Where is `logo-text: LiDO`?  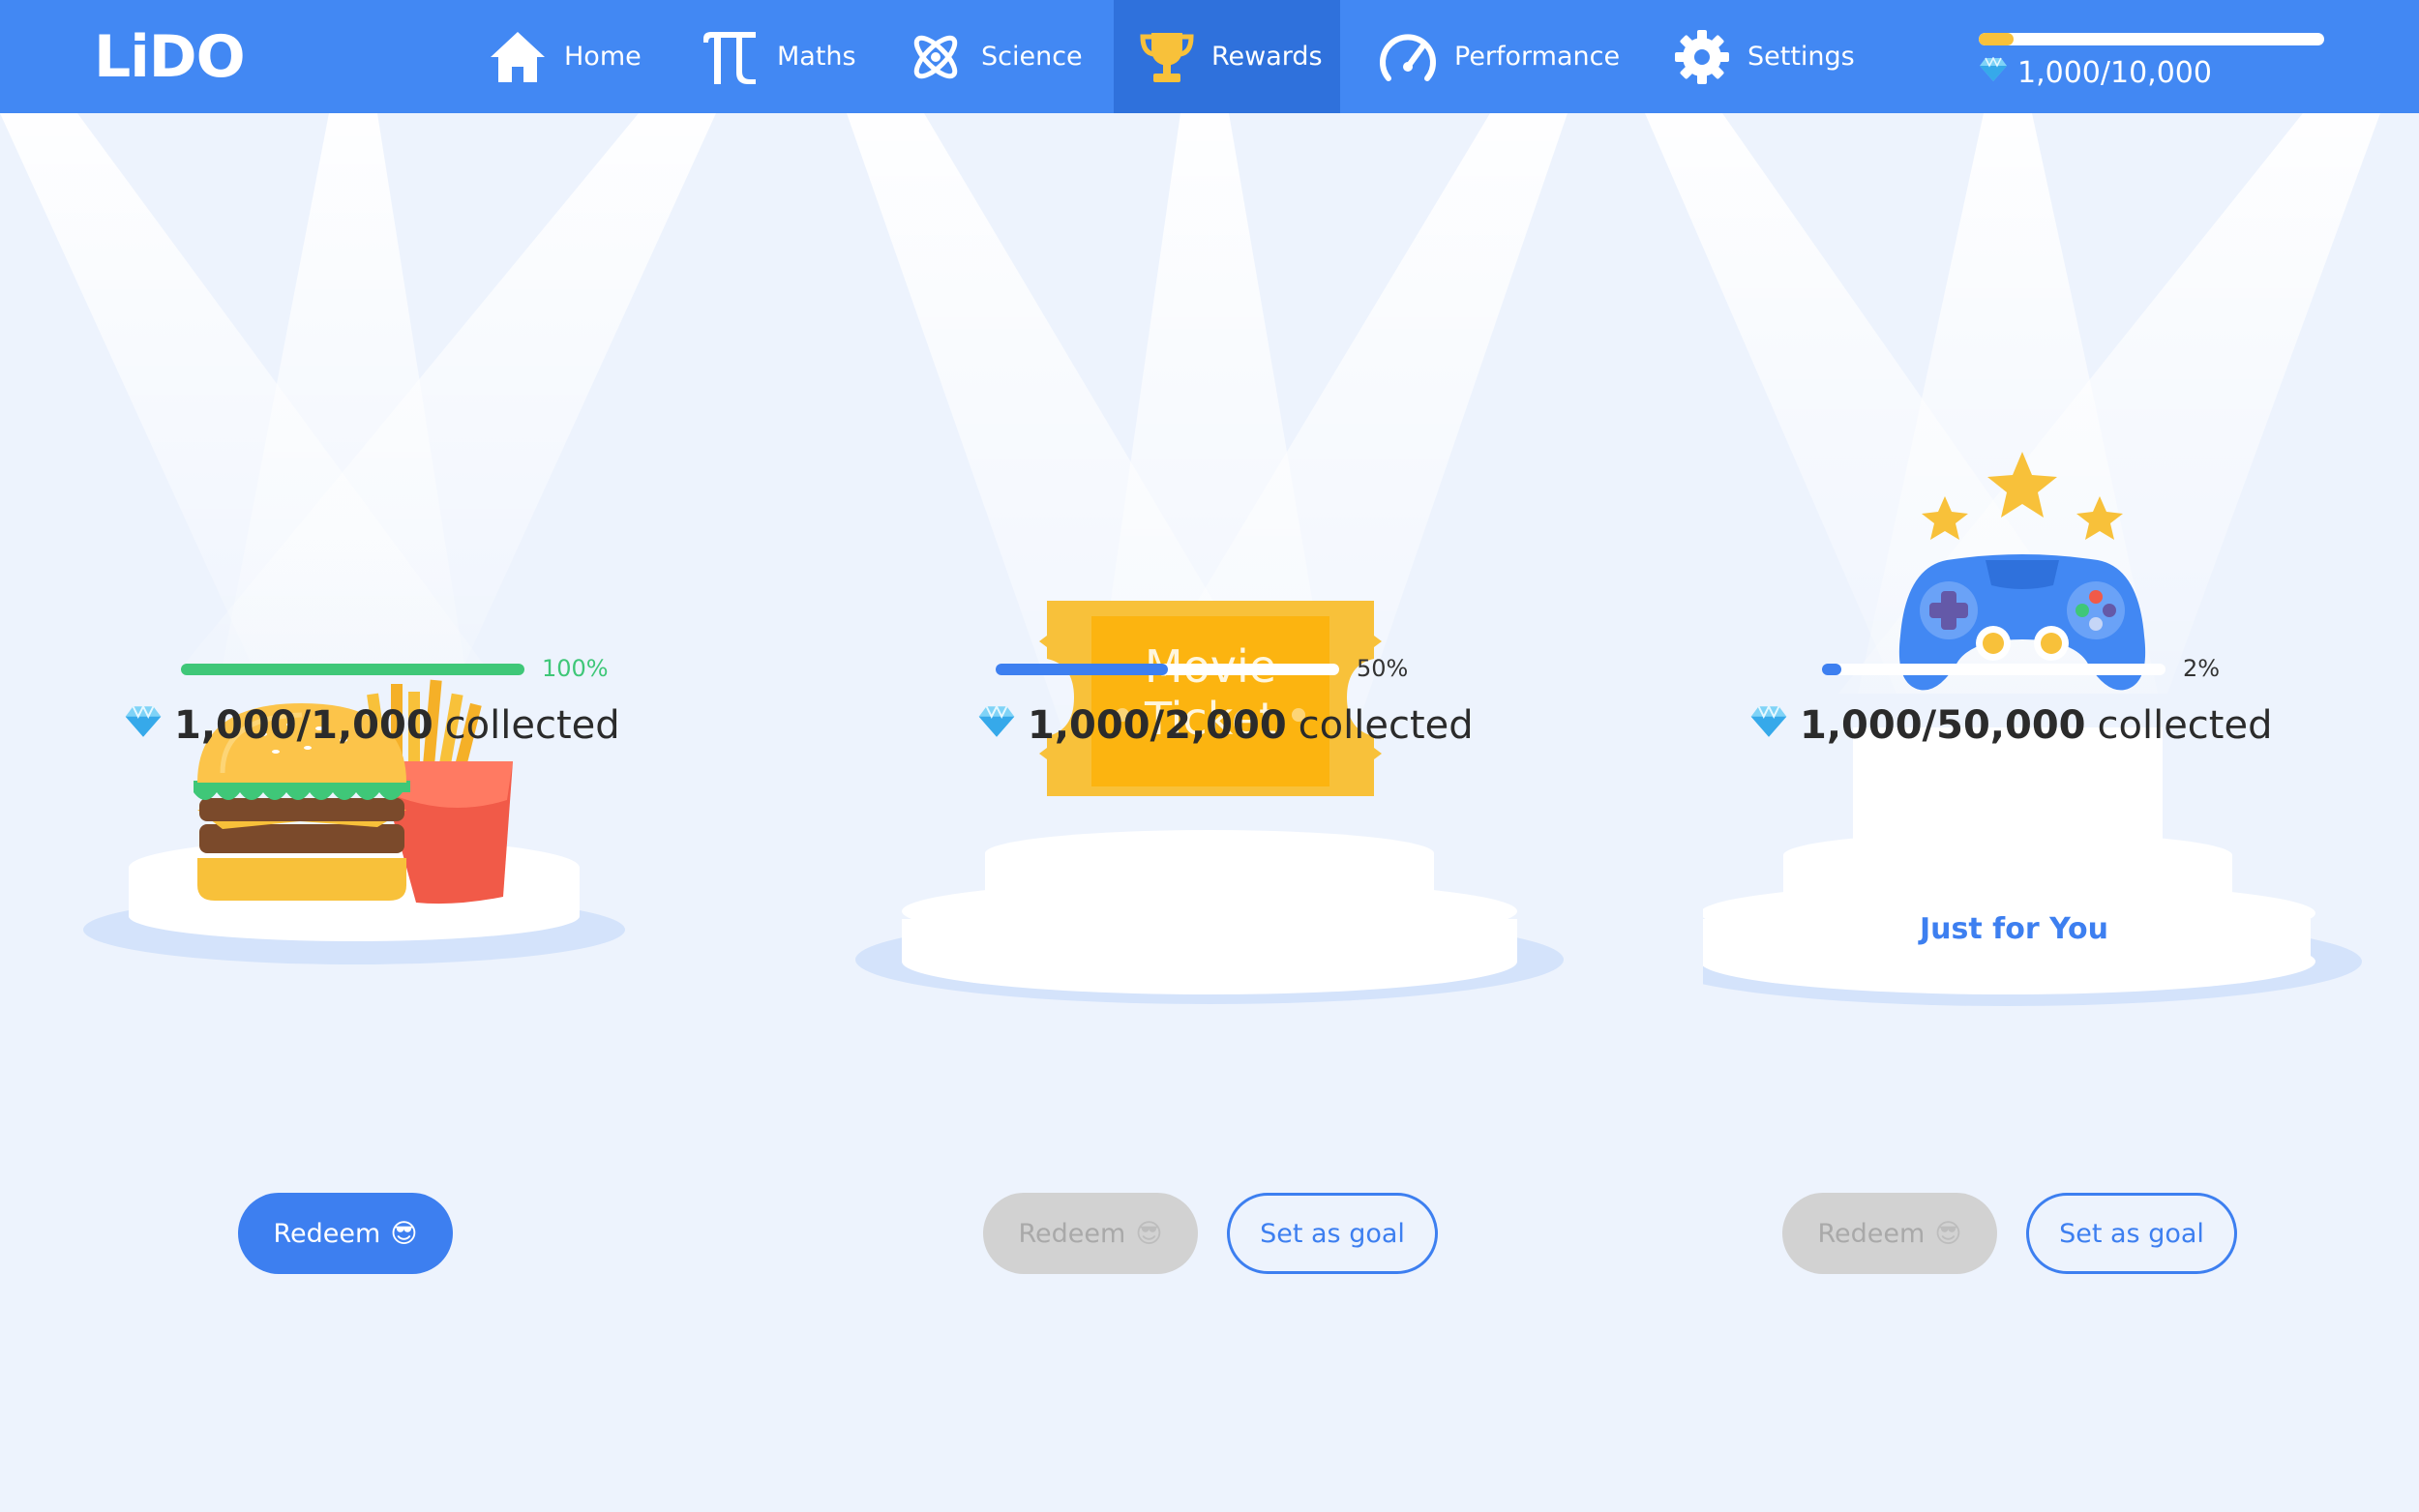
logo-text: LiDO is located at coordinates (170, 57).